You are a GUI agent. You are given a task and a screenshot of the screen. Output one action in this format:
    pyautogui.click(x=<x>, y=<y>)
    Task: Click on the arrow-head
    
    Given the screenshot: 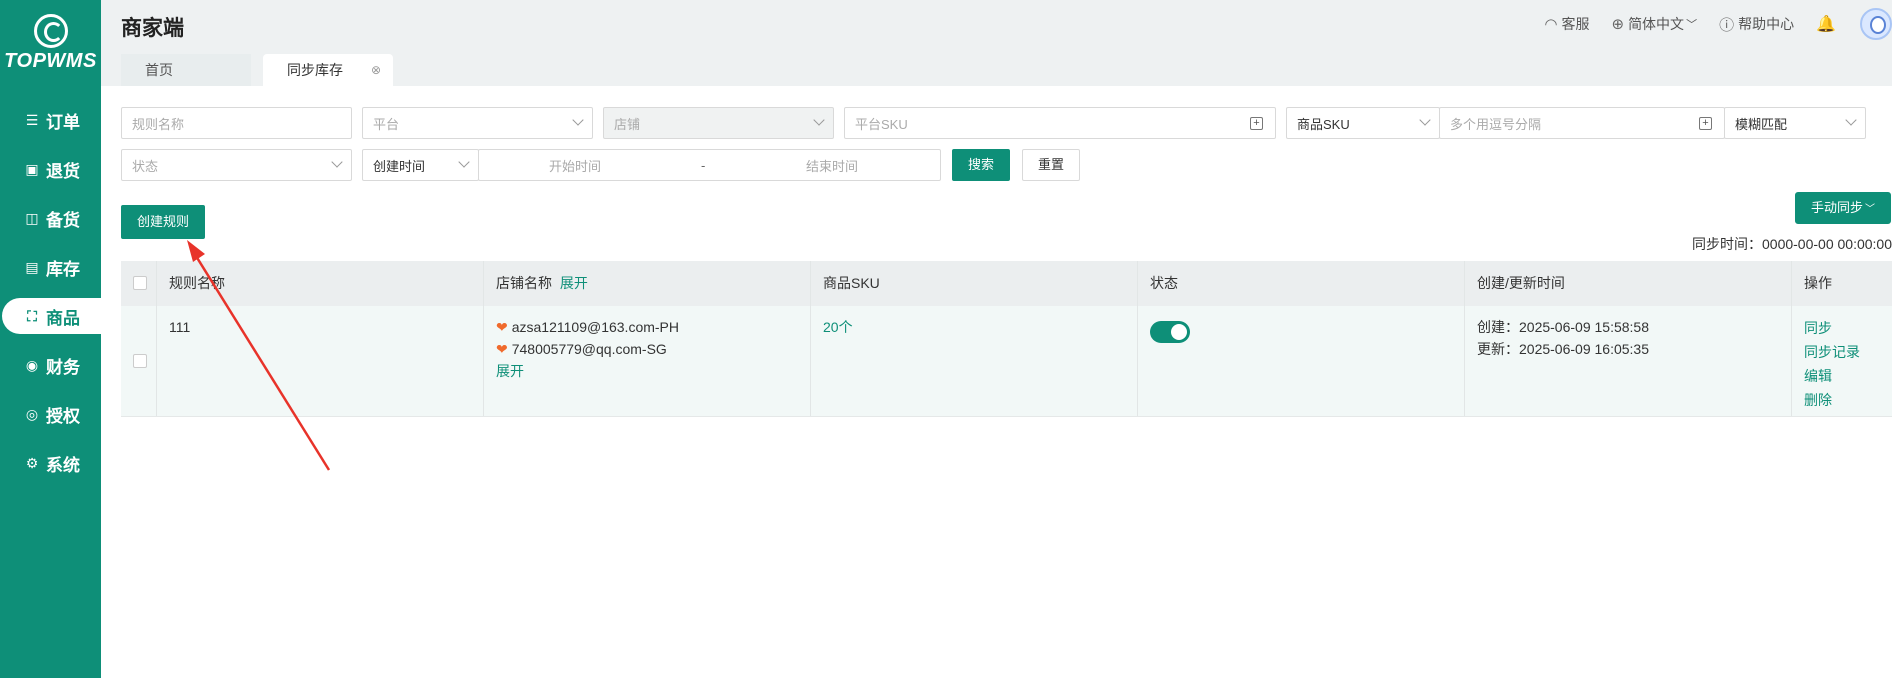 What is the action you would take?
    pyautogui.click(x=196, y=251)
    